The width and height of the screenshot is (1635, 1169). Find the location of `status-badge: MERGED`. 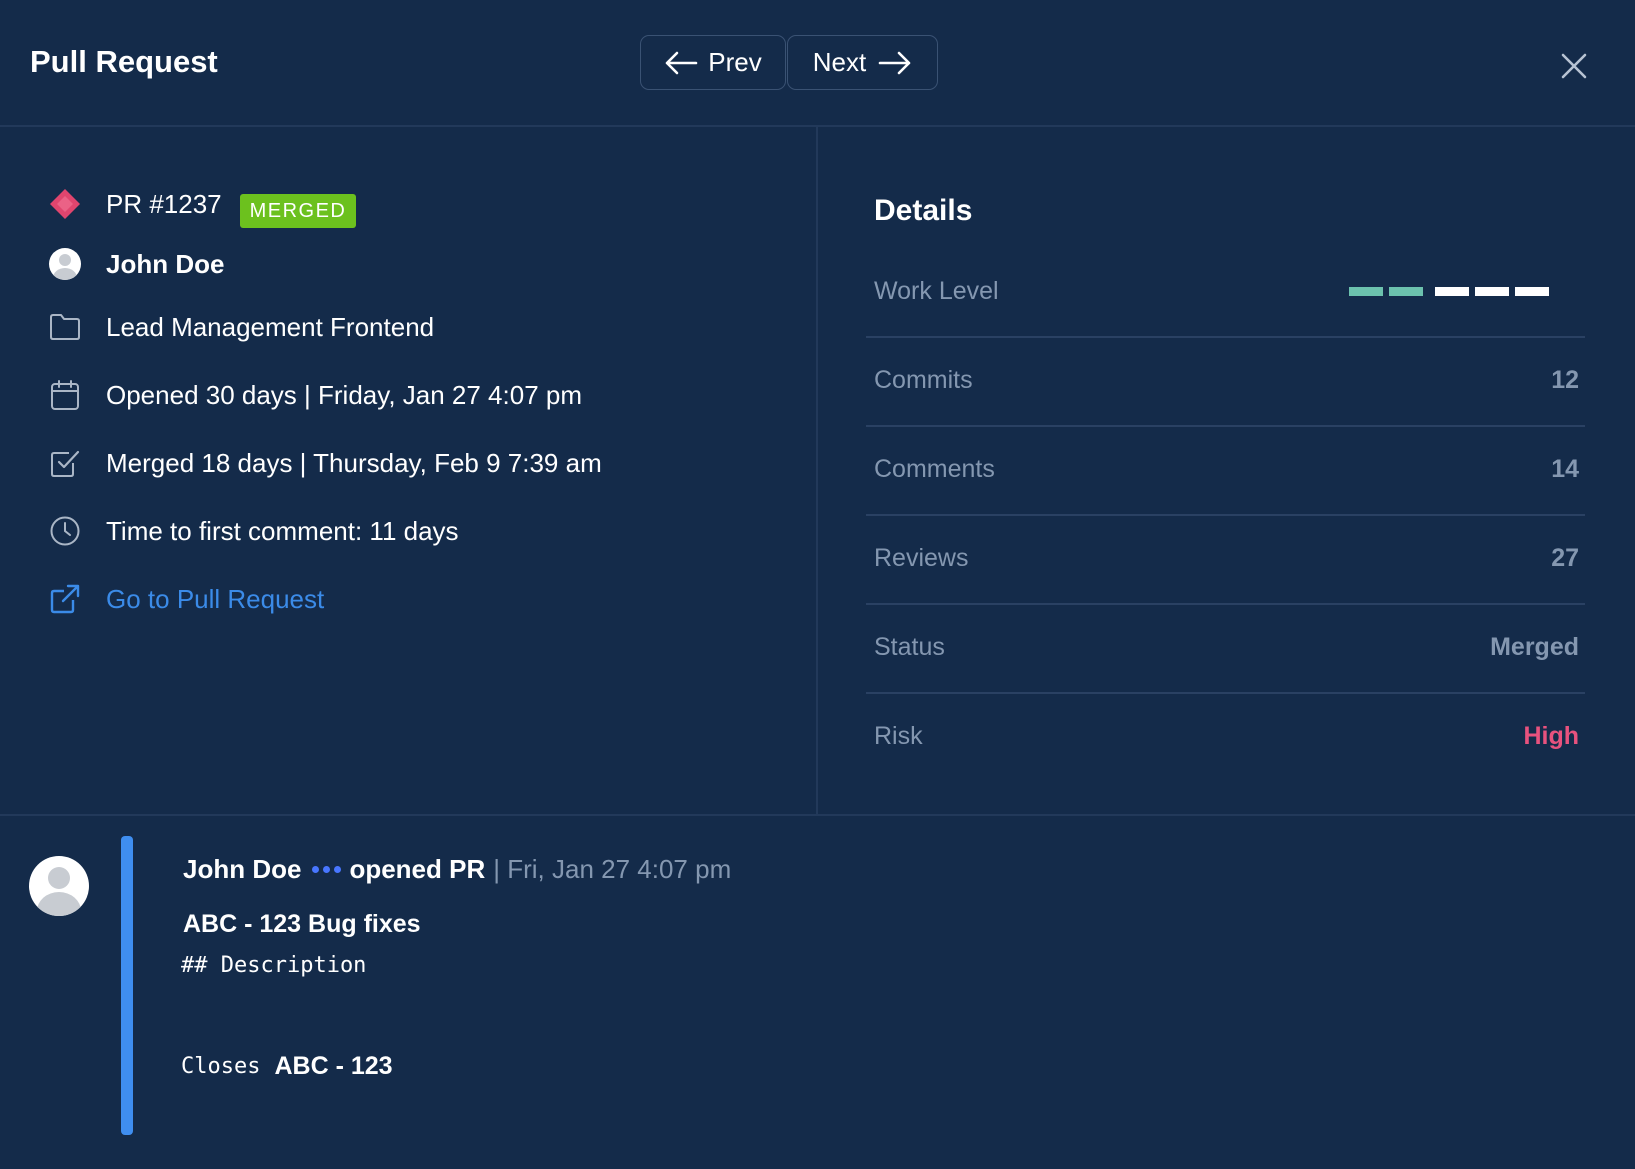

status-badge: MERGED is located at coordinates (298, 211).